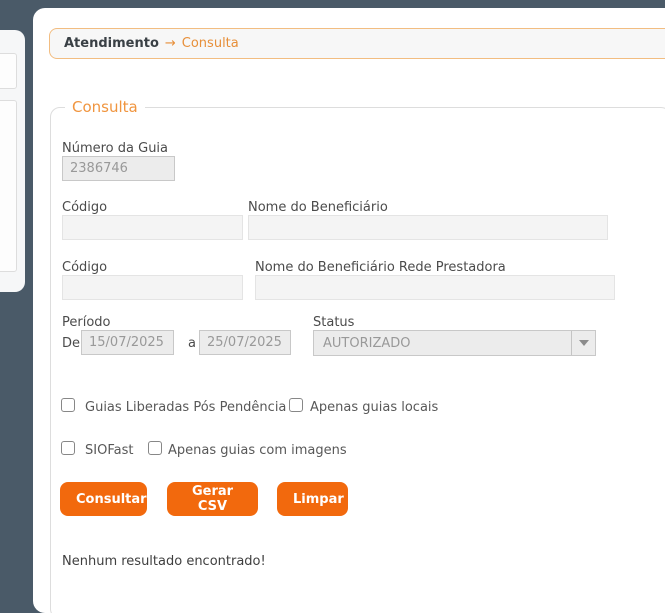 The width and height of the screenshot is (665, 613). I want to click on fieldset-legend: Consulta, so click(105, 107).